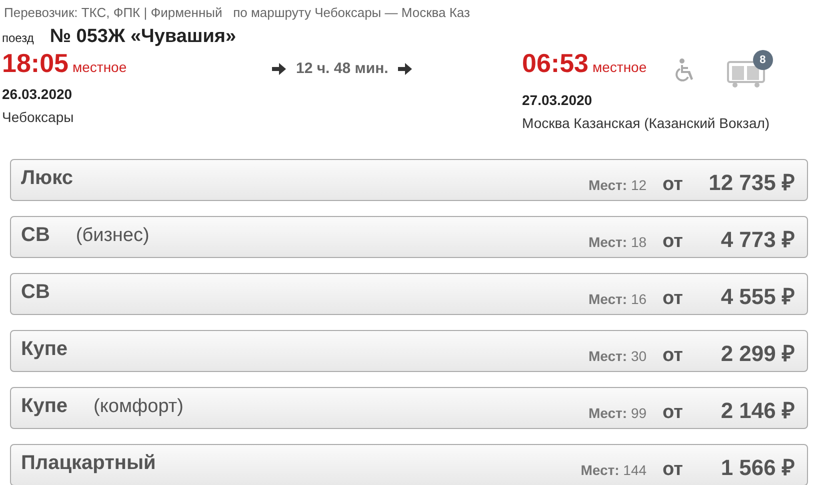 The image size is (820, 485). Describe the element at coordinates (757, 467) in the screenshot. I see `price: 1 566 ₽` at that location.